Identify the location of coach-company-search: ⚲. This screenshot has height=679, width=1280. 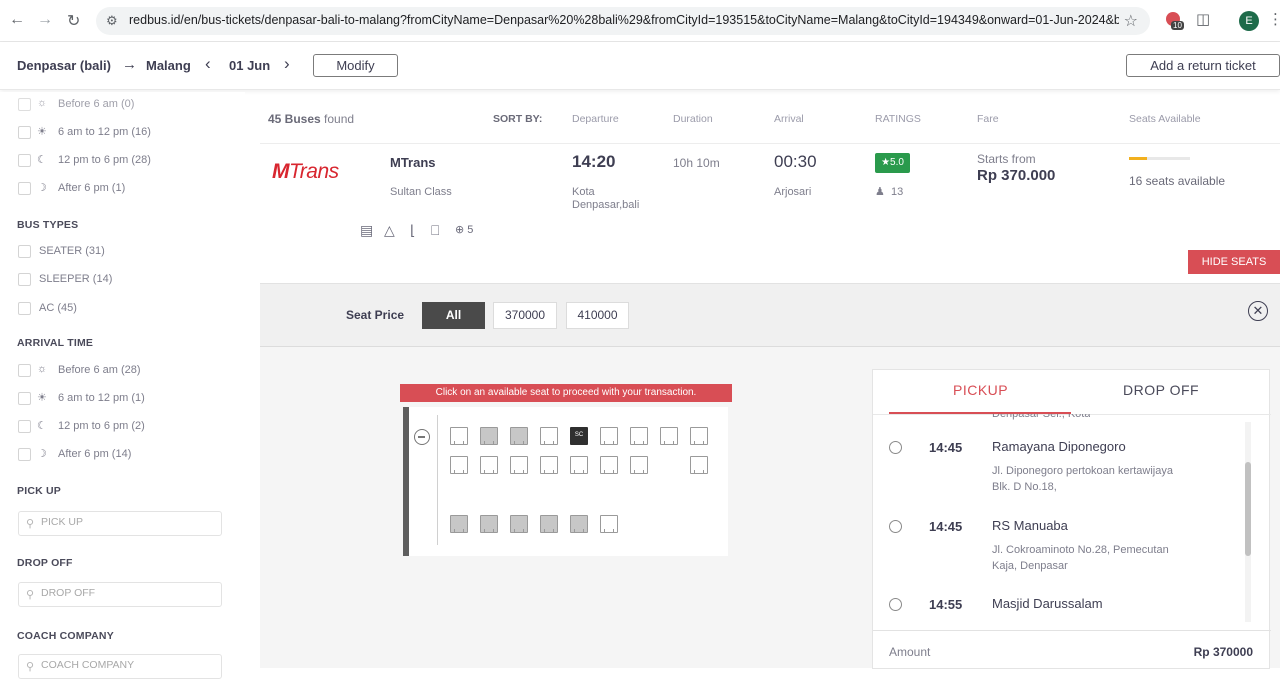
(120, 666).